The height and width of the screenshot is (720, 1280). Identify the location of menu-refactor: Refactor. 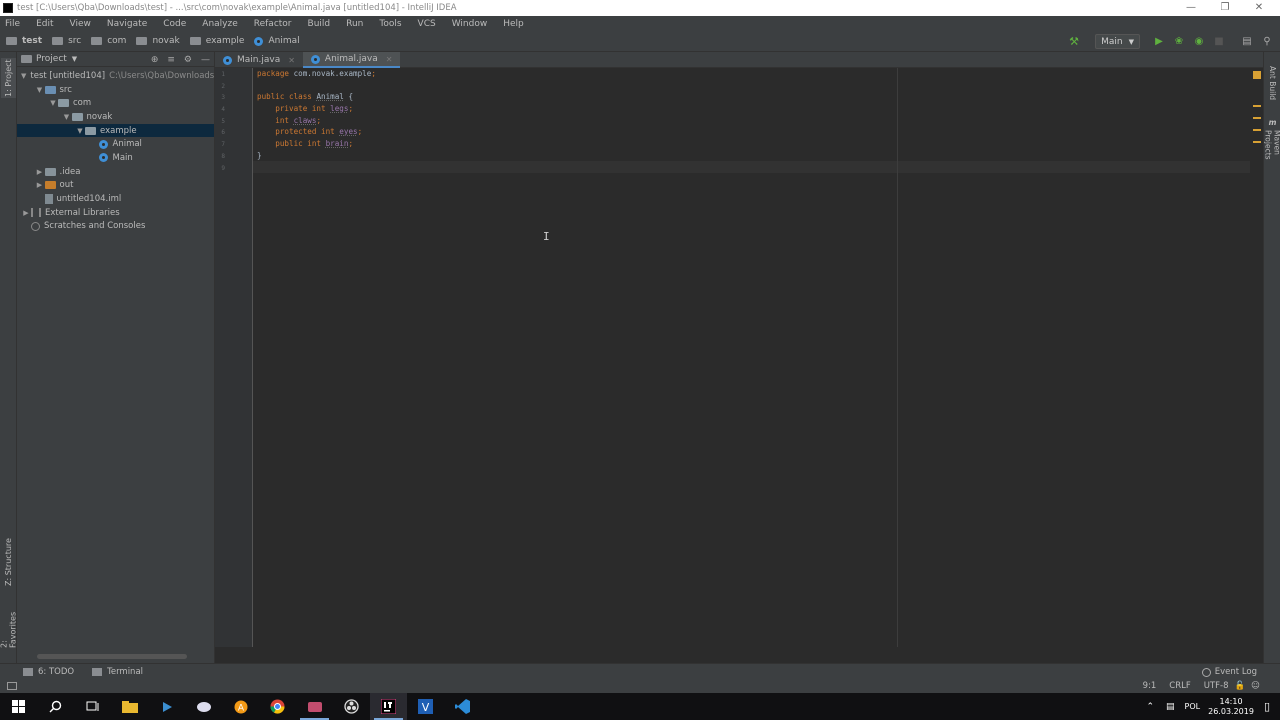
(273, 24).